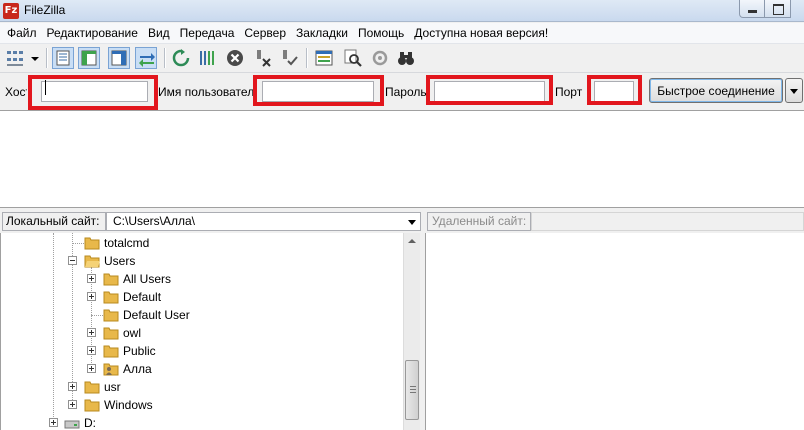  What do you see at coordinates (752, 9) in the screenshot?
I see `minimize-button` at bounding box center [752, 9].